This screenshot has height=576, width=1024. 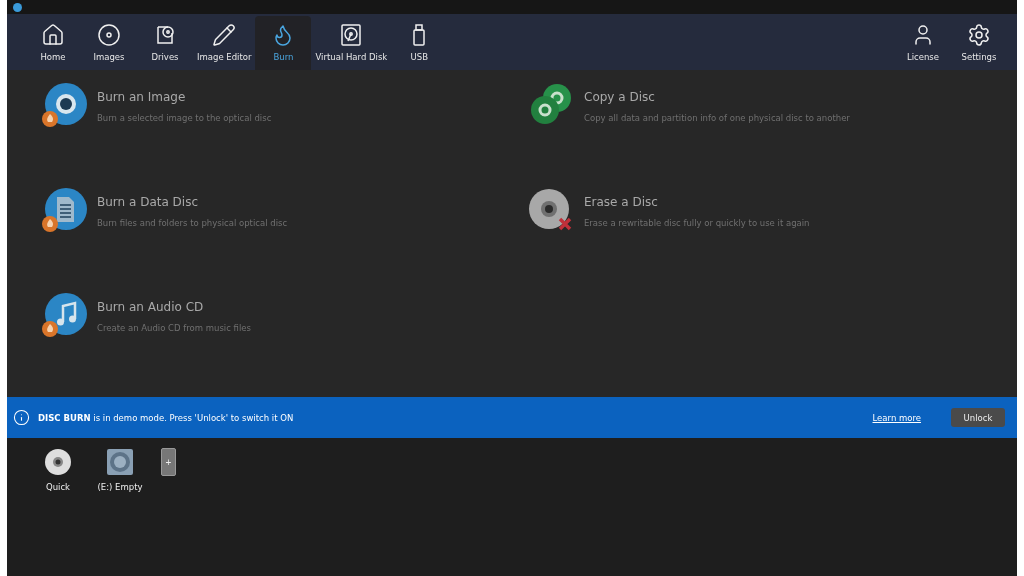 I want to click on add-drive-button: +, so click(x=168, y=462).